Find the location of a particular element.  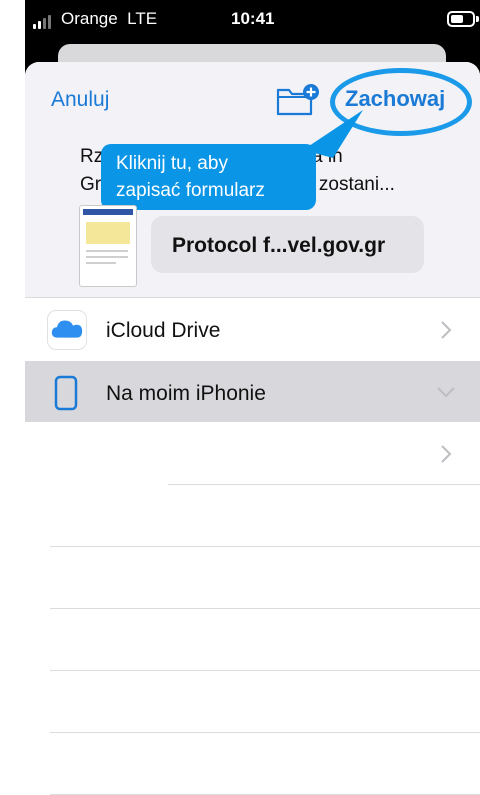

status-bar: Orange LTE 10:41 is located at coordinates (252, 20).